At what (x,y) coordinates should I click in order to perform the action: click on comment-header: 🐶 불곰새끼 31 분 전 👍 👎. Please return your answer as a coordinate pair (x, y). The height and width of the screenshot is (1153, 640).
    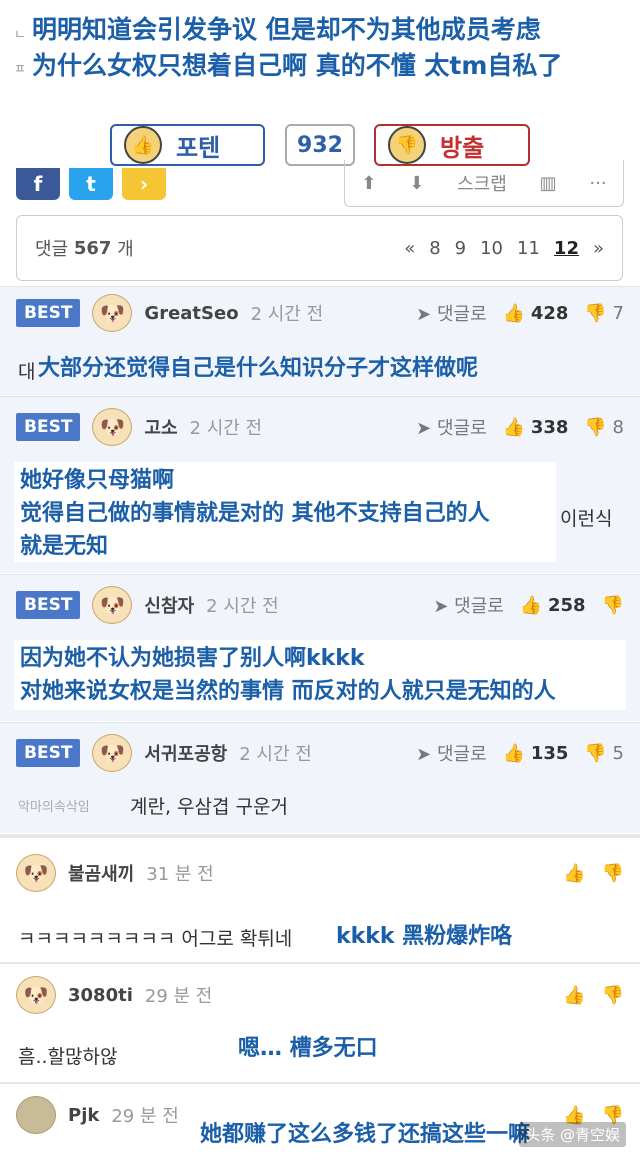
    Looking at the image, I should click on (320, 873).